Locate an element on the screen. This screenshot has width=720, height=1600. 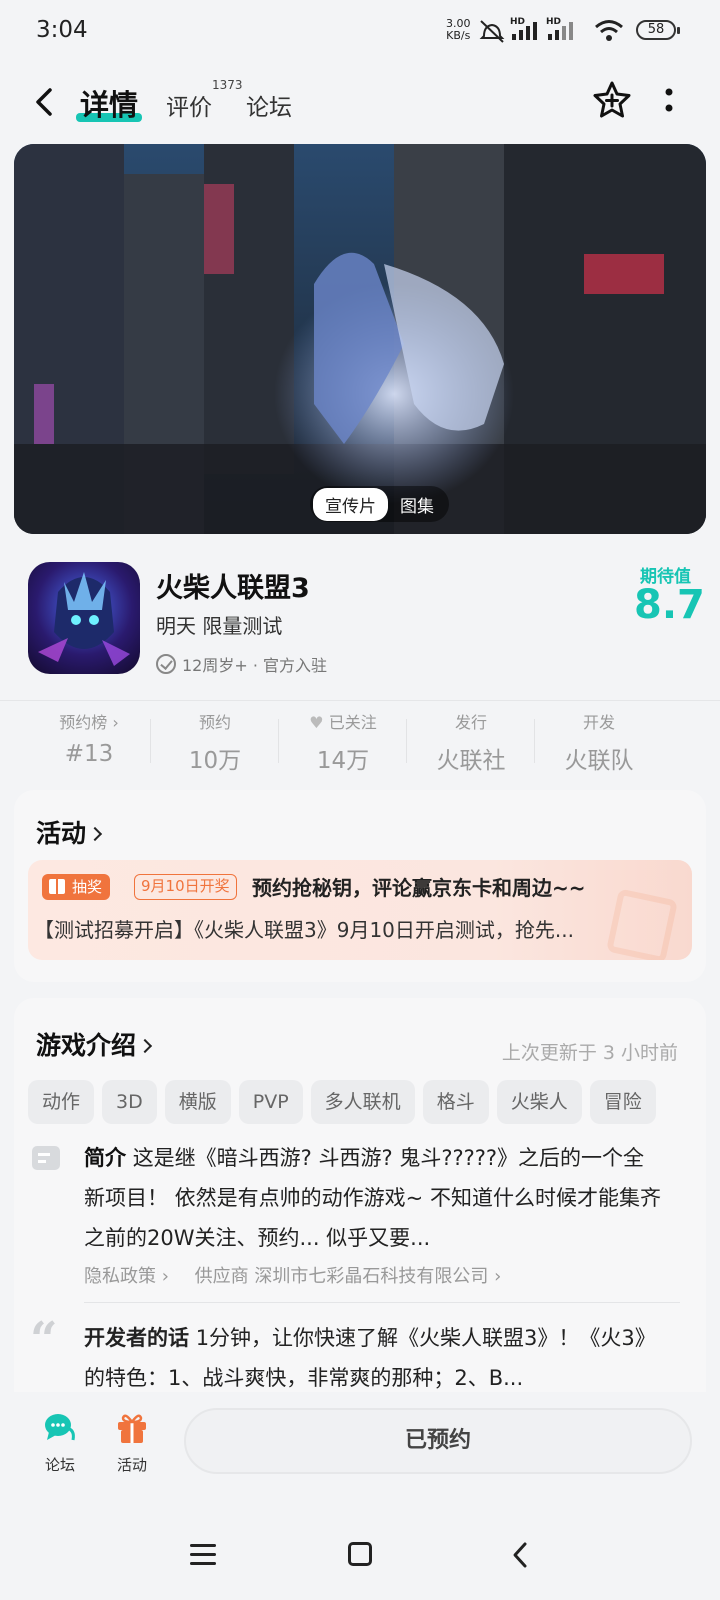
heart-icon: ♥ is located at coordinates (316, 722).